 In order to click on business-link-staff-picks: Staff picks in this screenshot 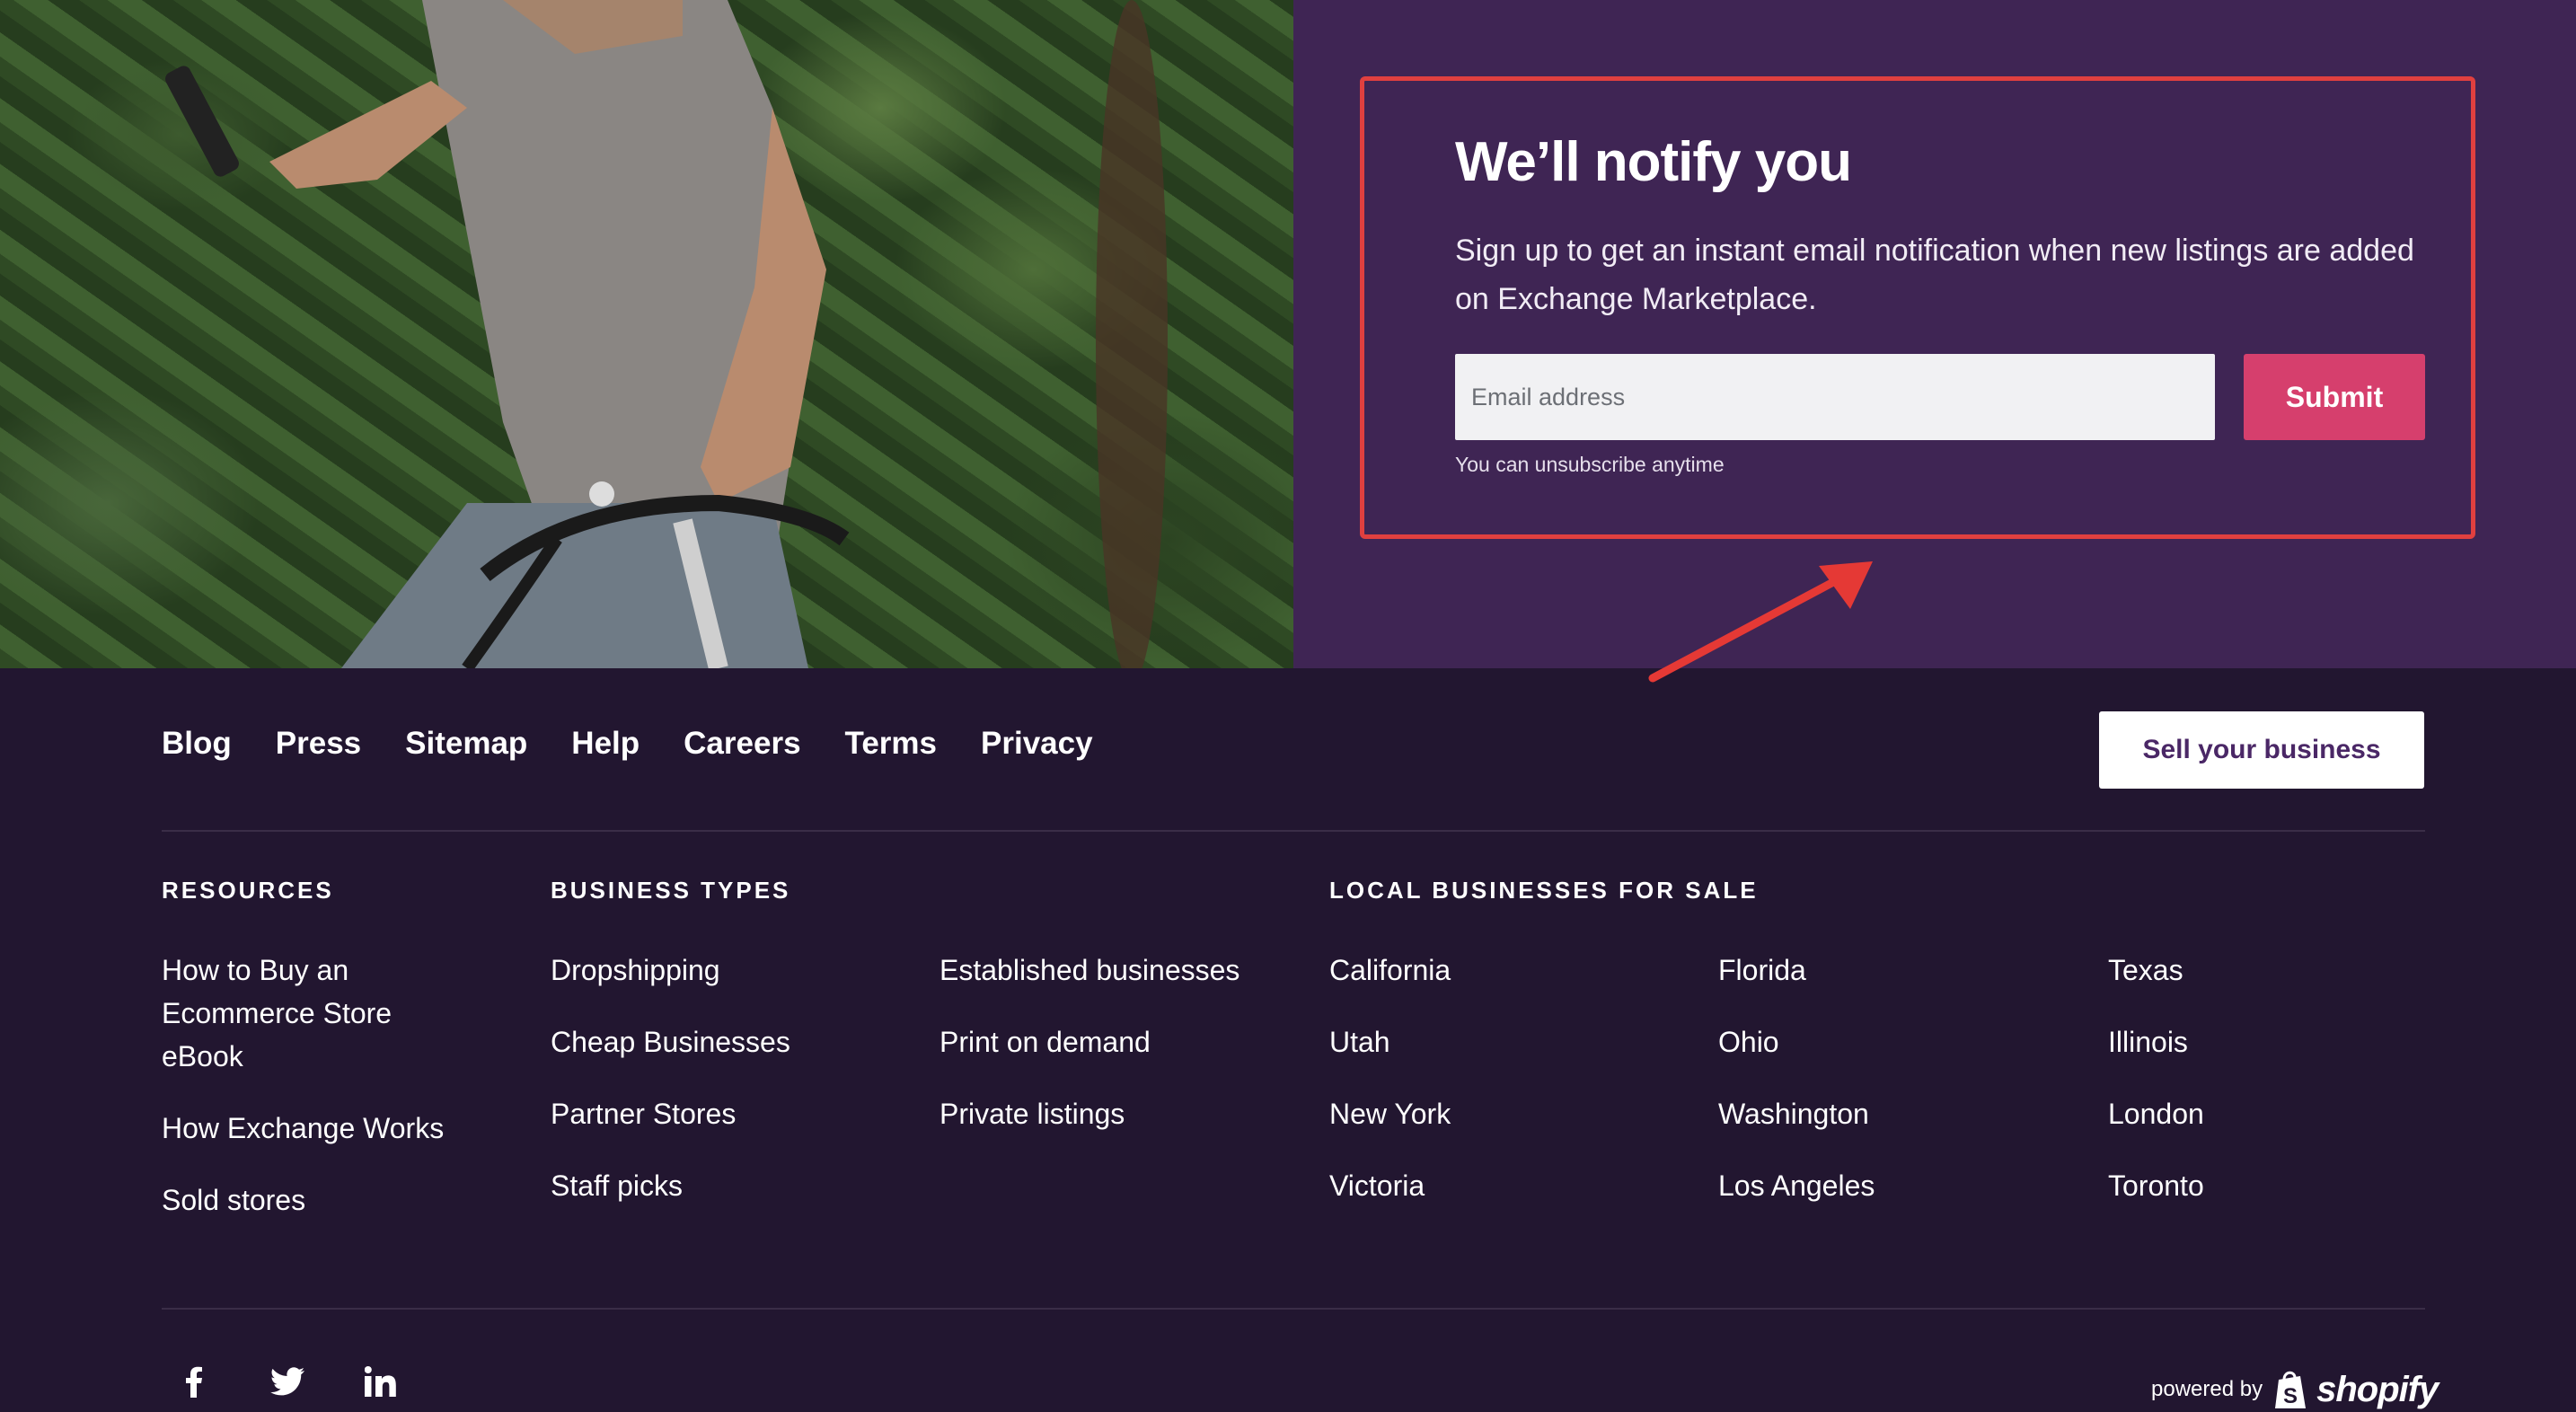, I will do `click(617, 1185)`.